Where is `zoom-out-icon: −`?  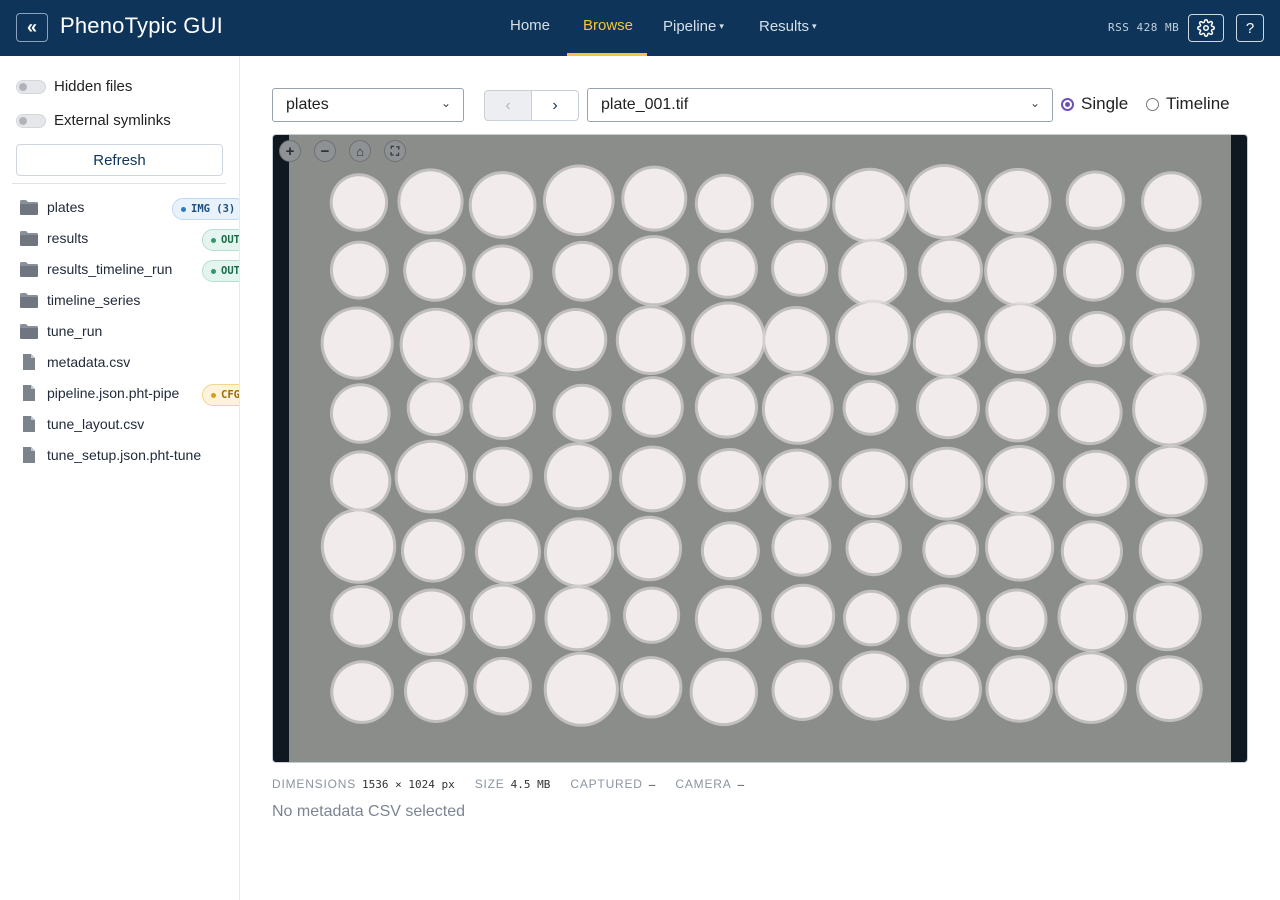 zoom-out-icon: − is located at coordinates (325, 151).